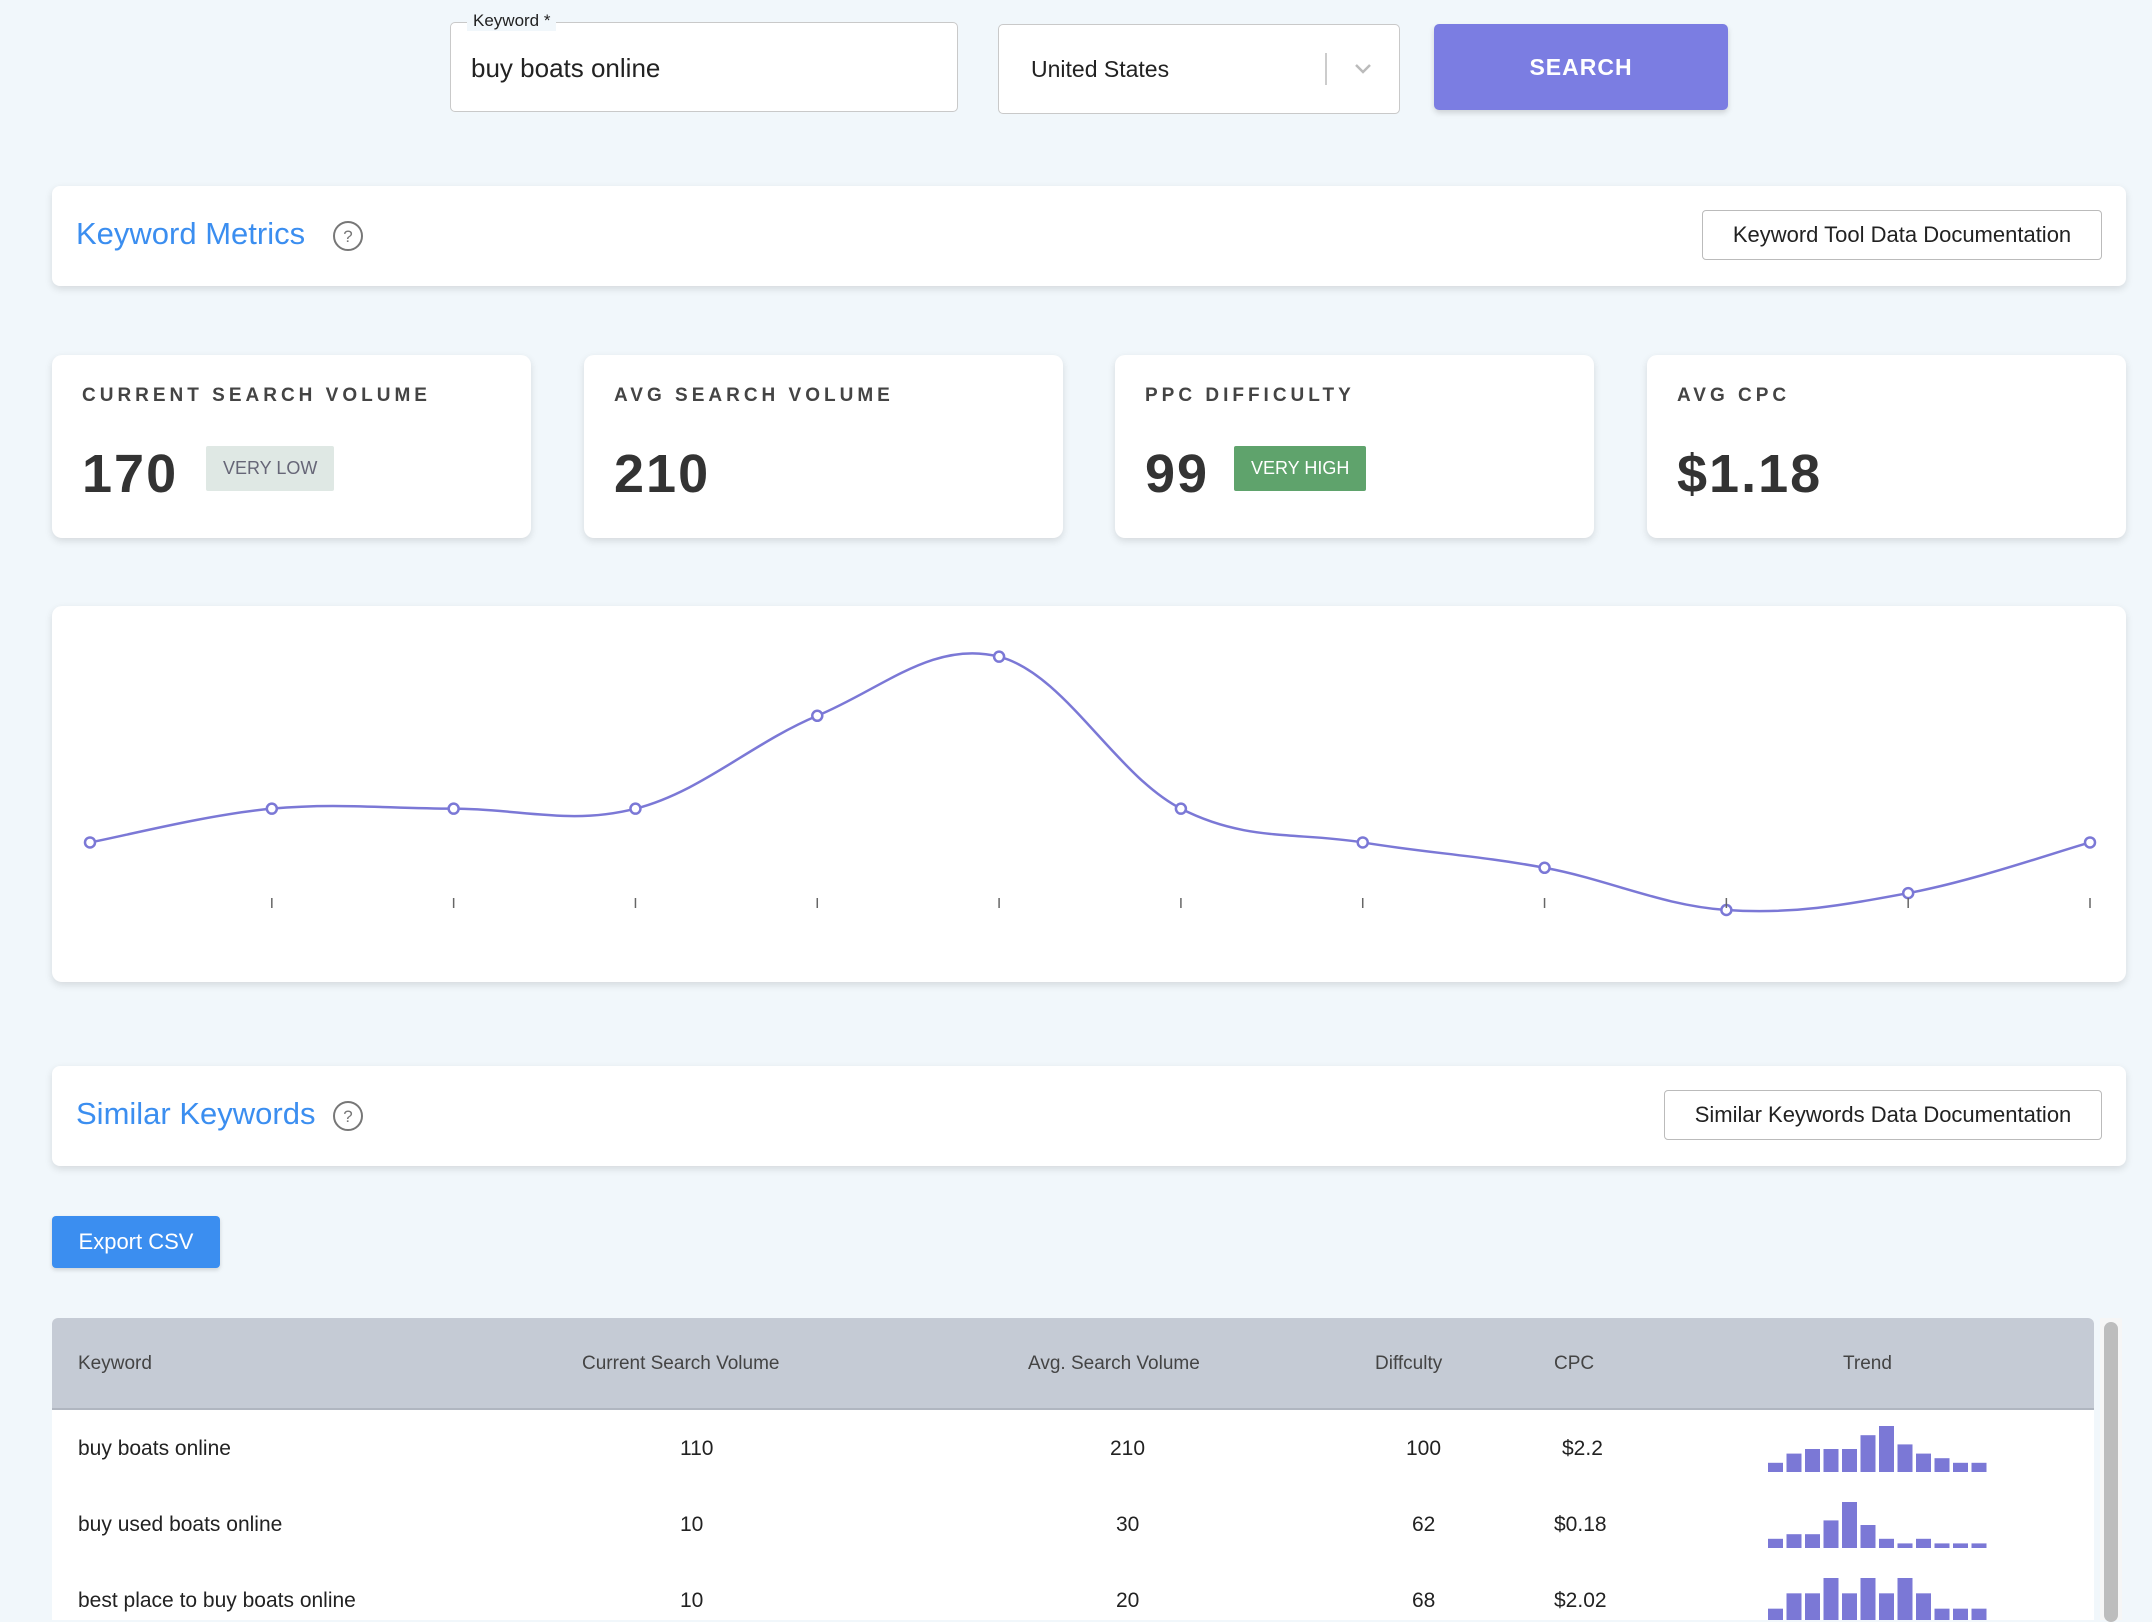 This screenshot has width=2152, height=1622. What do you see at coordinates (191, 233) in the screenshot?
I see `keyword-metrics-title: Keyword Metrics` at bounding box center [191, 233].